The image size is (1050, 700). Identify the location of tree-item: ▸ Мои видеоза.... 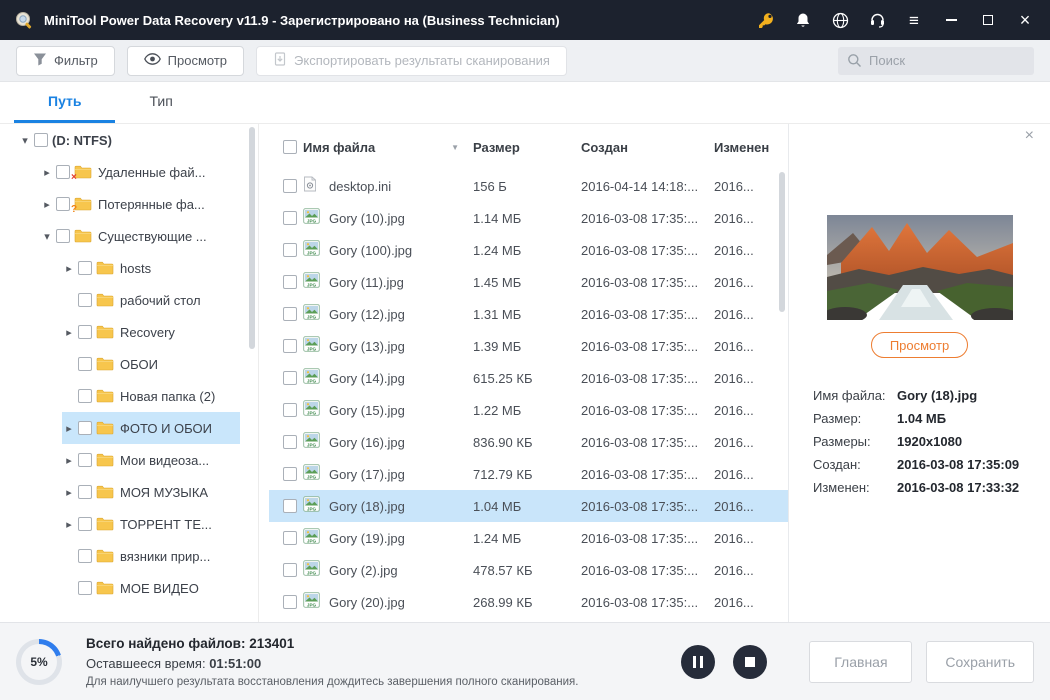
(151, 460).